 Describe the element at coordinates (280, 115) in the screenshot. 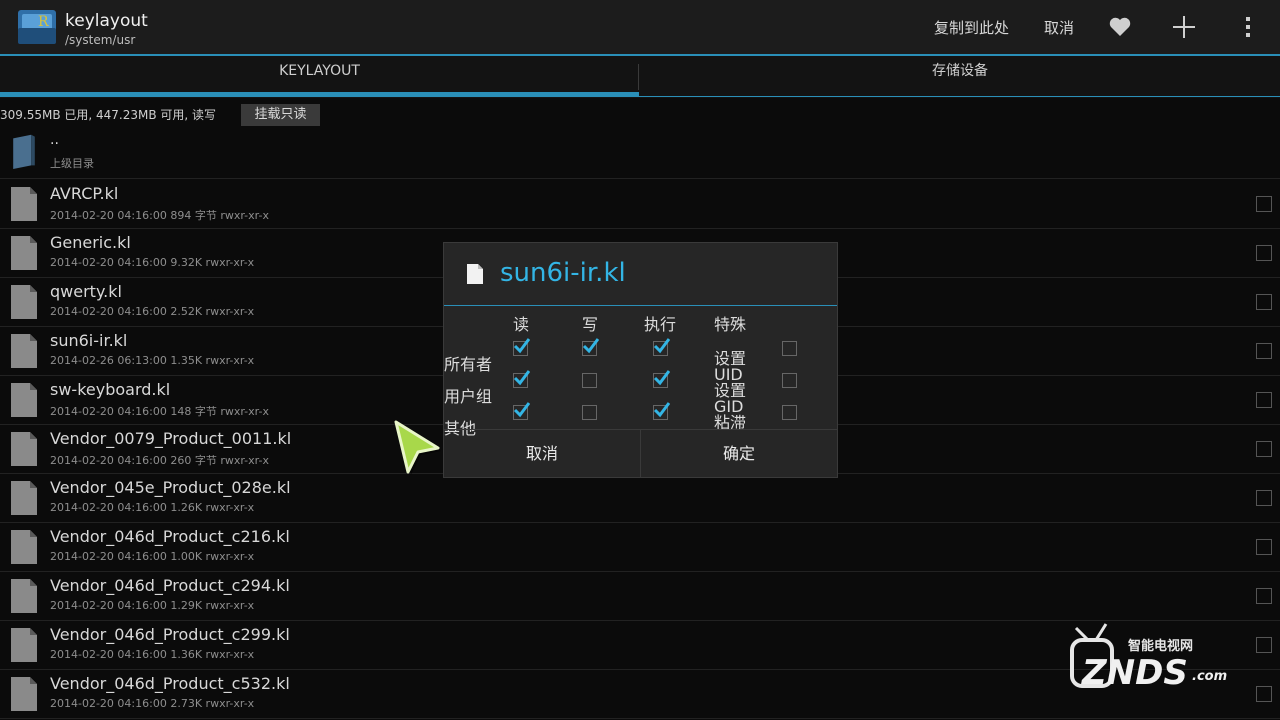

I see `mount-readonly-button: 挂载只读` at that location.